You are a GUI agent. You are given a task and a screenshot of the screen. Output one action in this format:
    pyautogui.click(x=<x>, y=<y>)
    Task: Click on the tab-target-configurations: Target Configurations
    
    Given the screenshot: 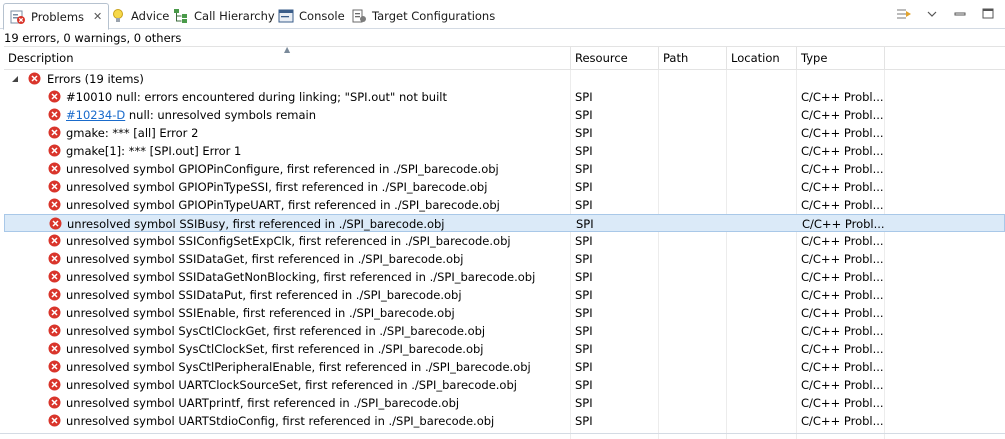 What is the action you would take?
    pyautogui.click(x=423, y=16)
    